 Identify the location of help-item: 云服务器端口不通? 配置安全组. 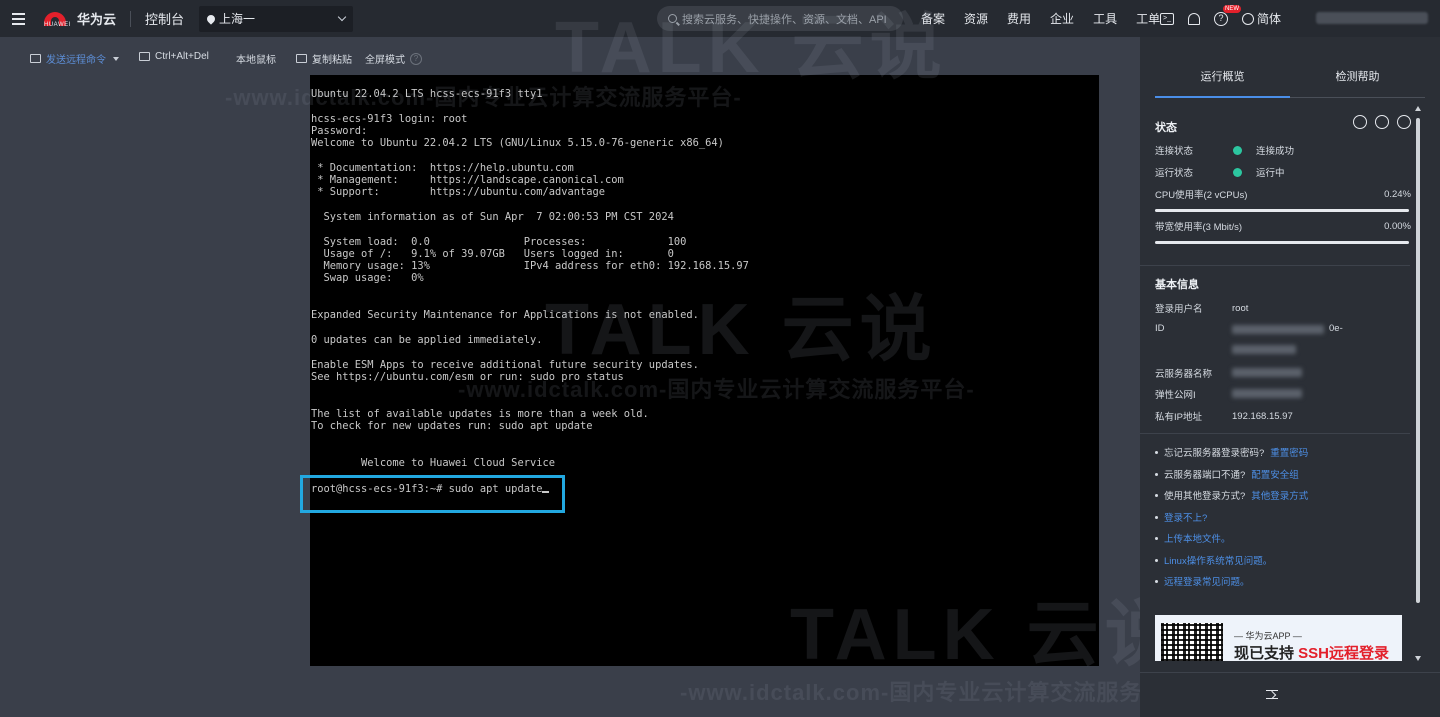
(1227, 474).